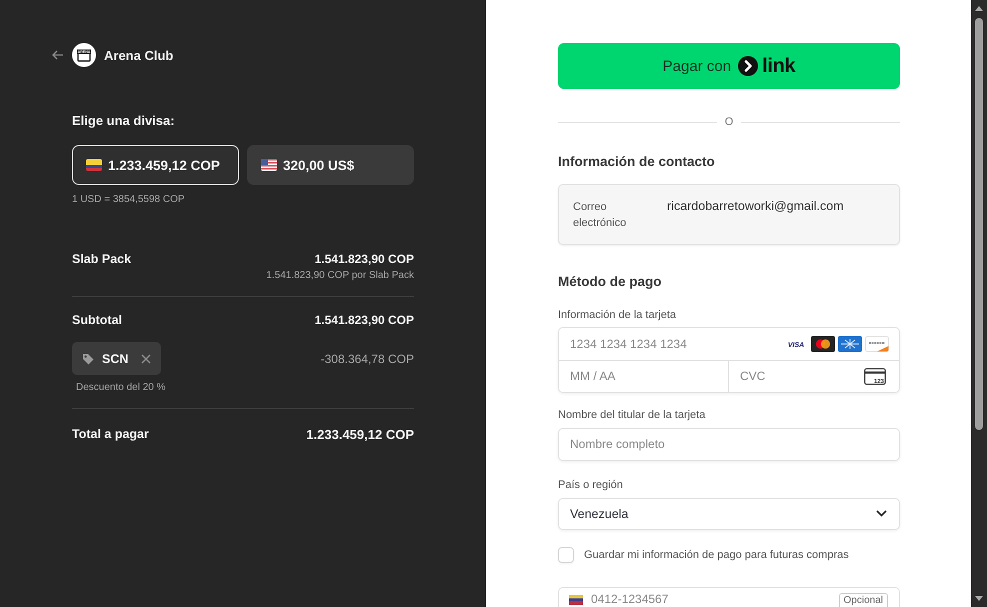 This screenshot has height=607, width=987. Describe the element at coordinates (340, 275) in the screenshot. I see `unit-price: 1.541.823,90 COP por Slab Pack` at that location.